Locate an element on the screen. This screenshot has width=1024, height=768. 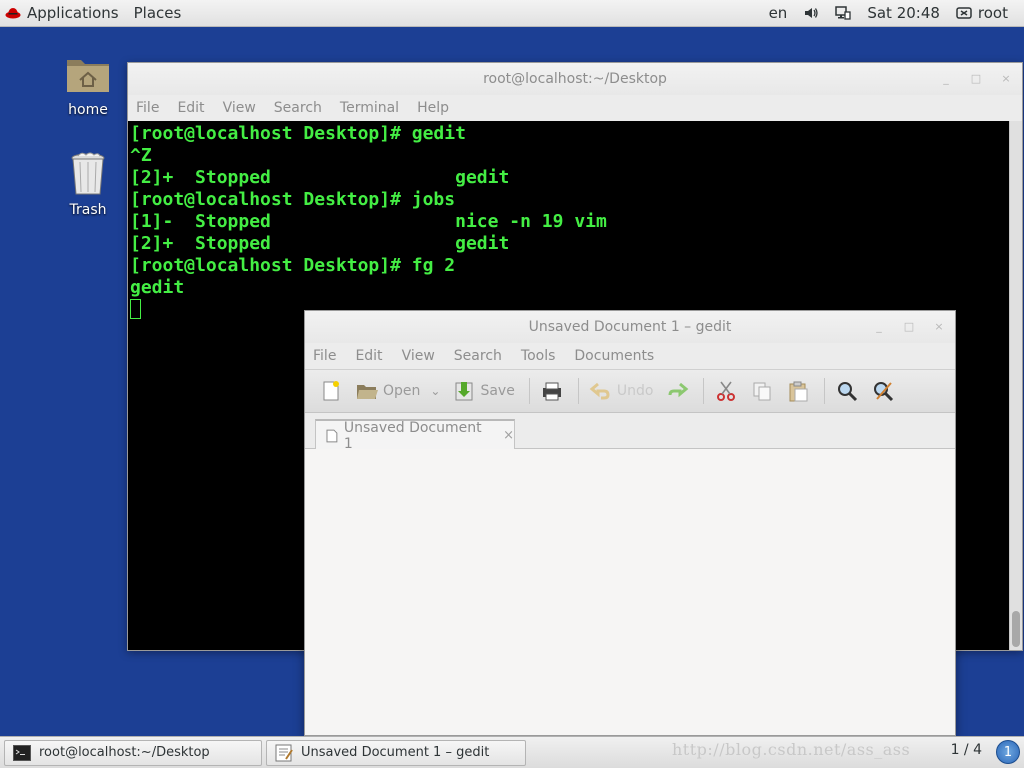
tab-unsaved-document-1: Unsaved Document 1 × is located at coordinates (415, 435).